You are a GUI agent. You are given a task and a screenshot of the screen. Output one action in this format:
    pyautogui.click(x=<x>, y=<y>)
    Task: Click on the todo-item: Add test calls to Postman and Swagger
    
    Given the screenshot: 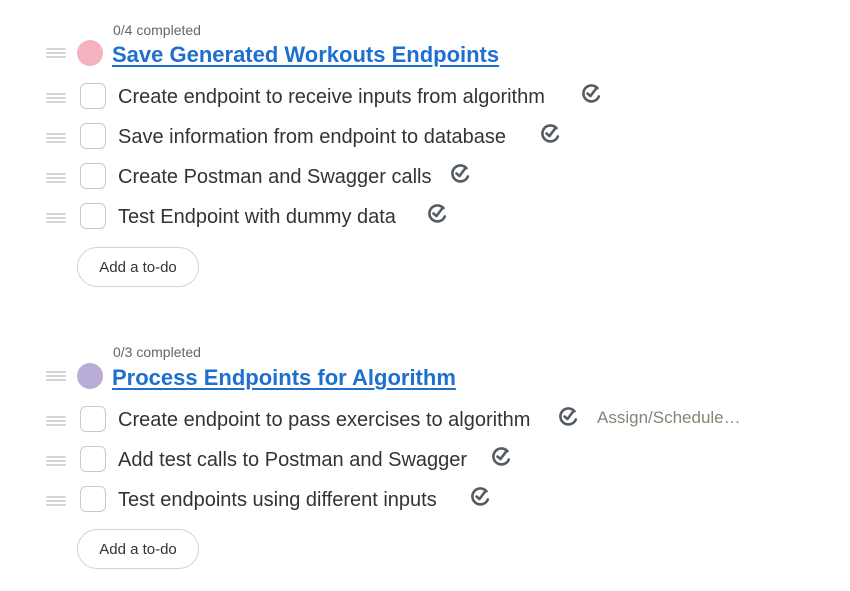 What is the action you would take?
    pyautogui.click(x=425, y=461)
    